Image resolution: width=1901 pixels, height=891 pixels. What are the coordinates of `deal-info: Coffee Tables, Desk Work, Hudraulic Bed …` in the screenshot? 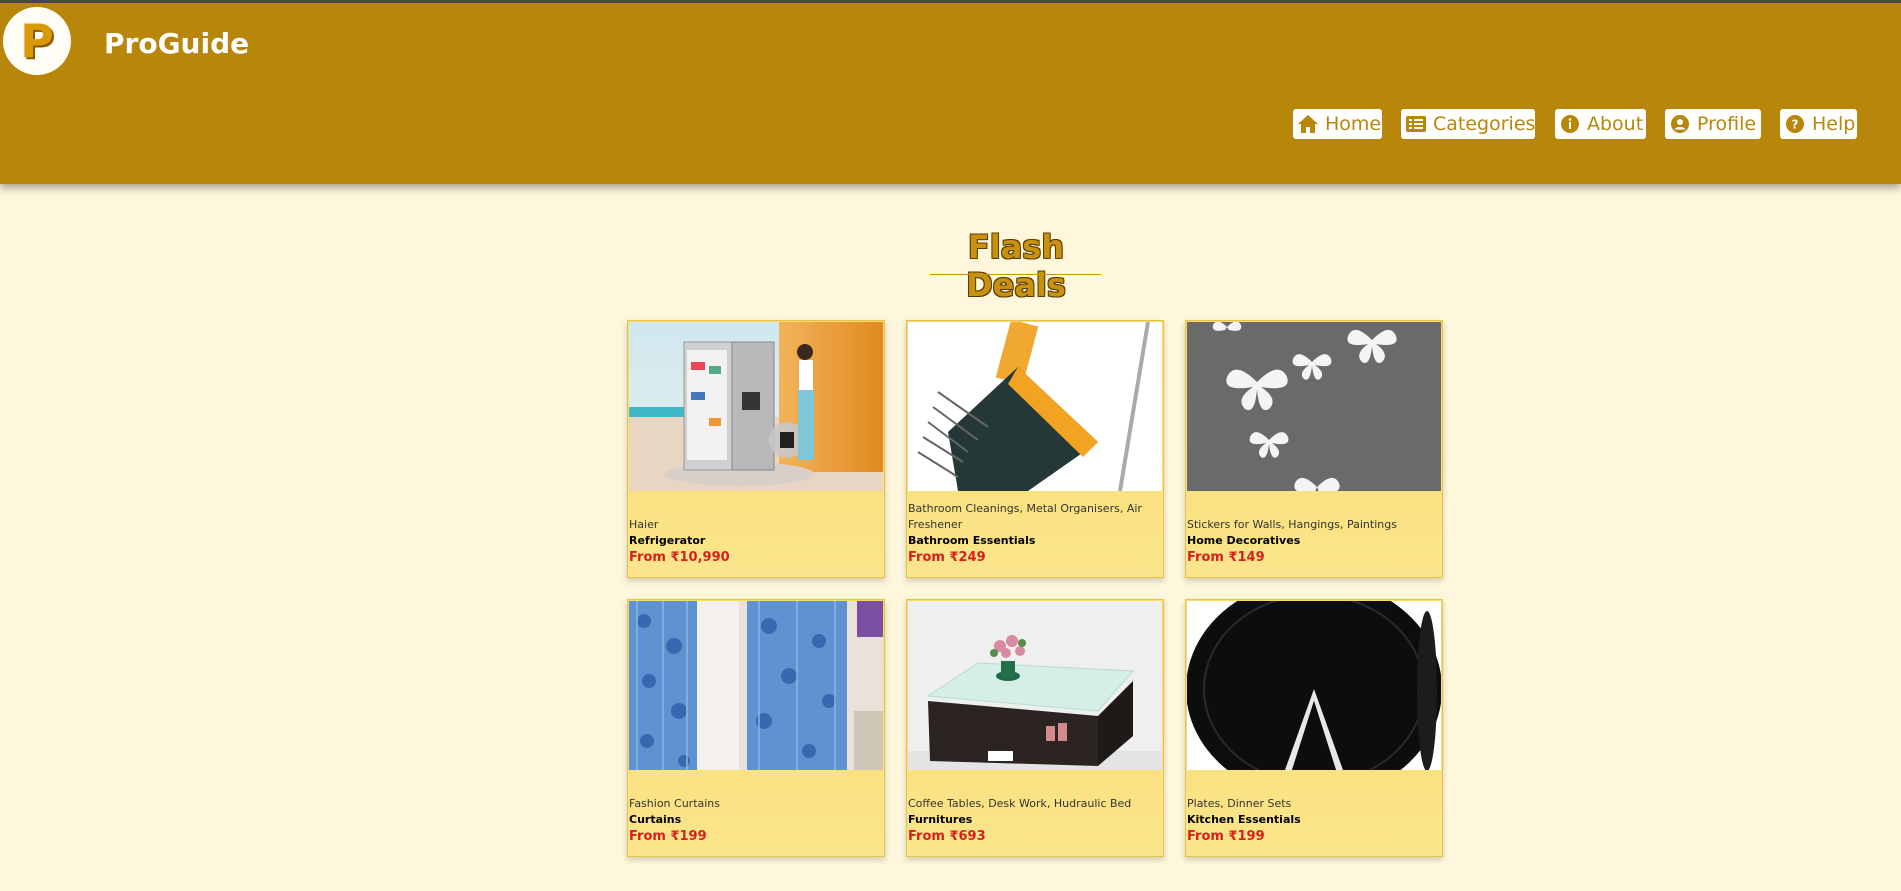 It's located at (1033, 821).